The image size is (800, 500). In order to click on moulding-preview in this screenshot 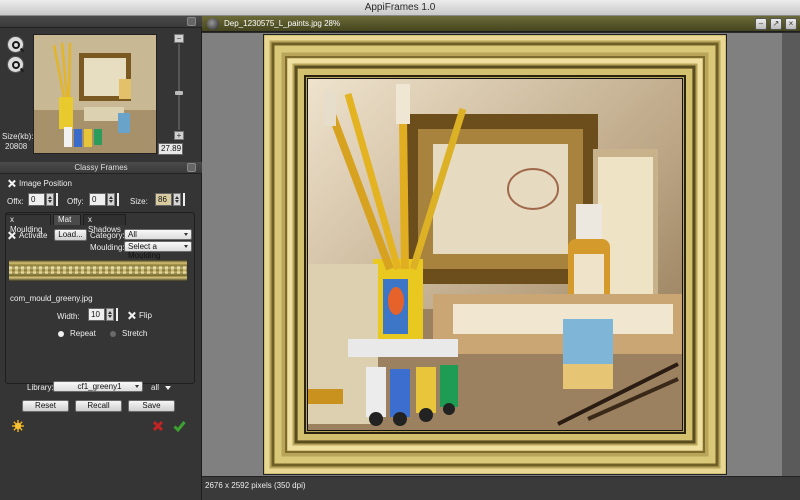, I will do `click(98, 270)`.